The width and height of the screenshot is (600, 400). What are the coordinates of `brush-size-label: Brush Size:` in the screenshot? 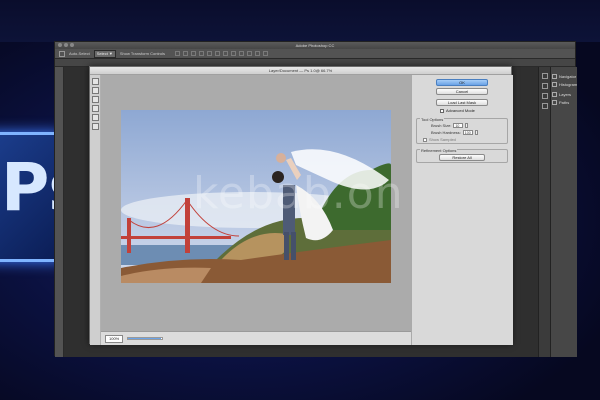 It's located at (441, 125).